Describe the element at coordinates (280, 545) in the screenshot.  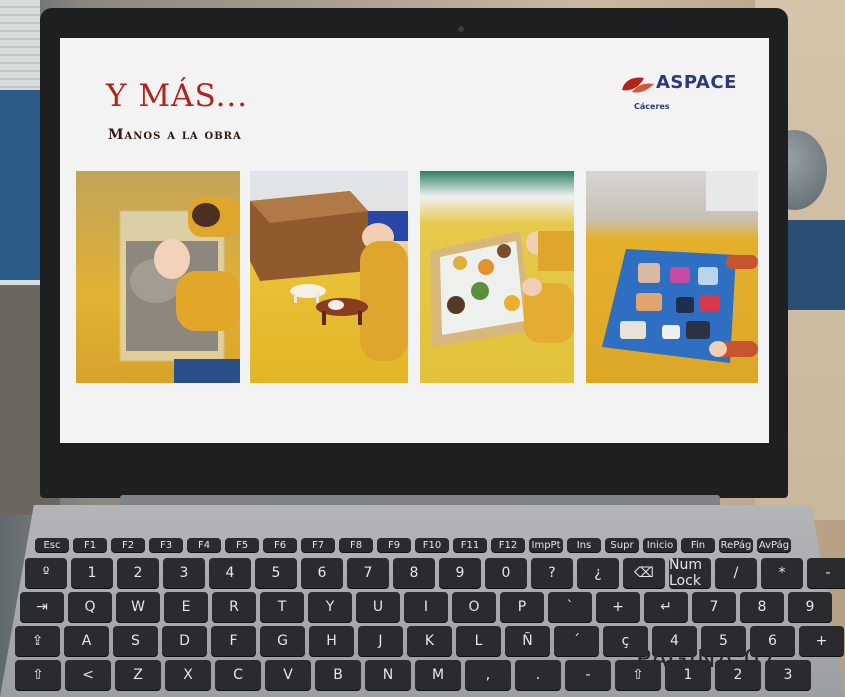
I see `keyboard-key: F6` at that location.